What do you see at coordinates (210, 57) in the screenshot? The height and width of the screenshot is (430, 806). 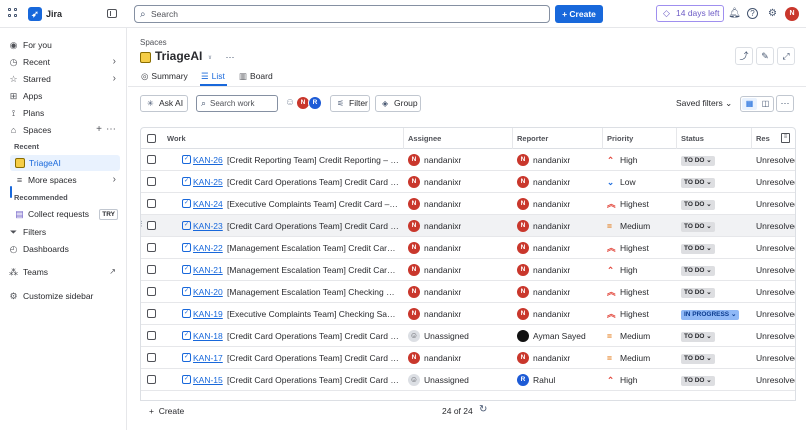 I see `add-people-icon: ⍤` at bounding box center [210, 57].